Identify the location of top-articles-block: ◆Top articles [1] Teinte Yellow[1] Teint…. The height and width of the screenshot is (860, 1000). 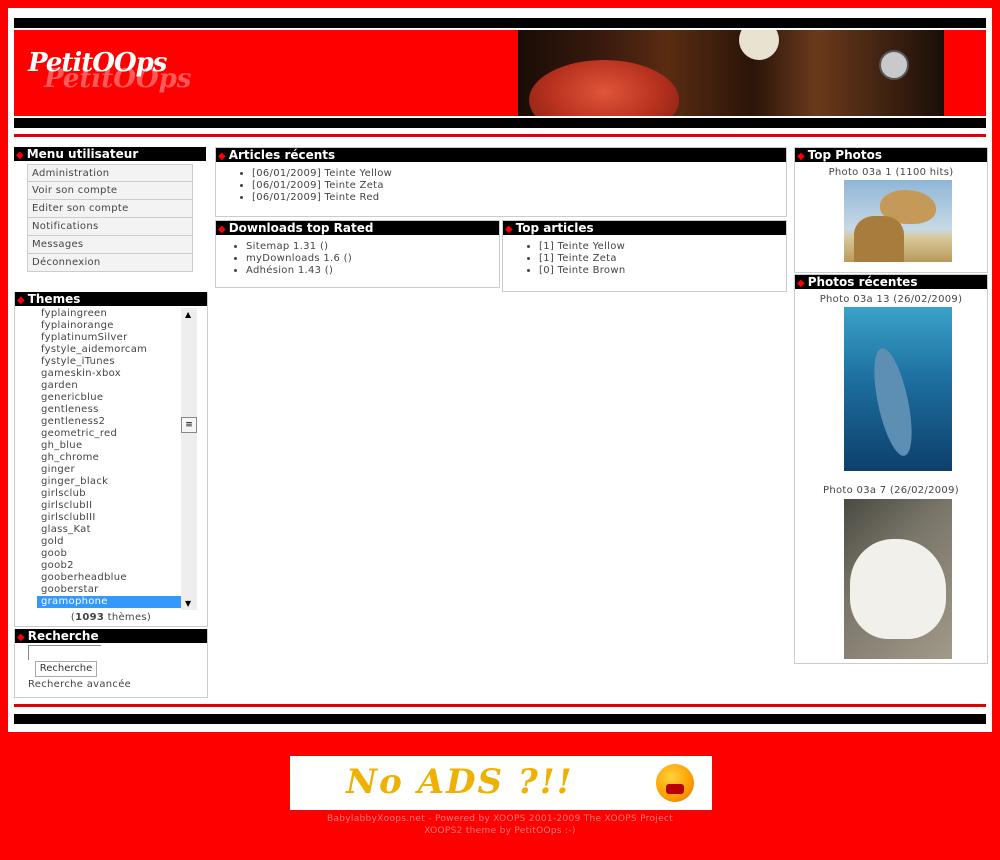
(644, 256).